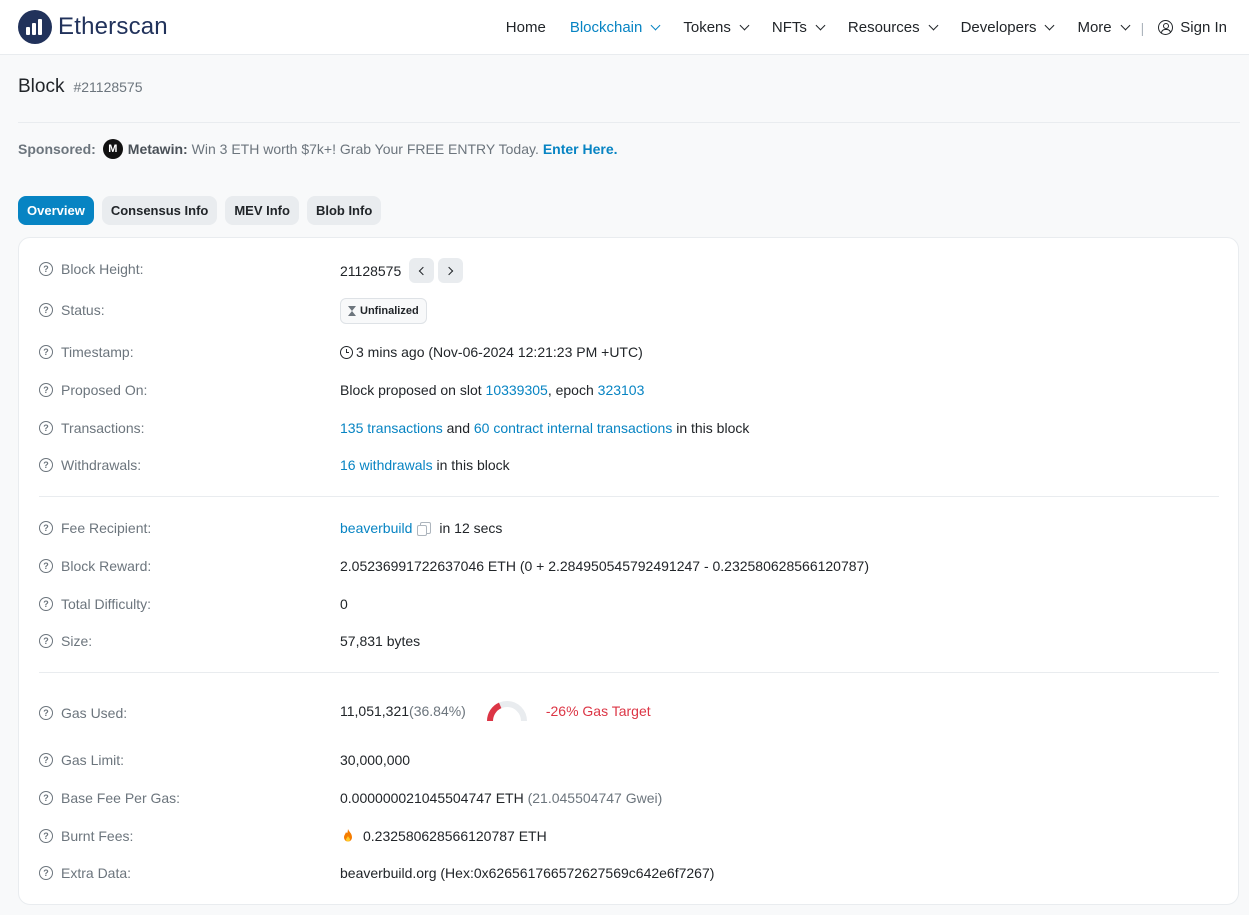  I want to click on nav-home: Home, so click(526, 27).